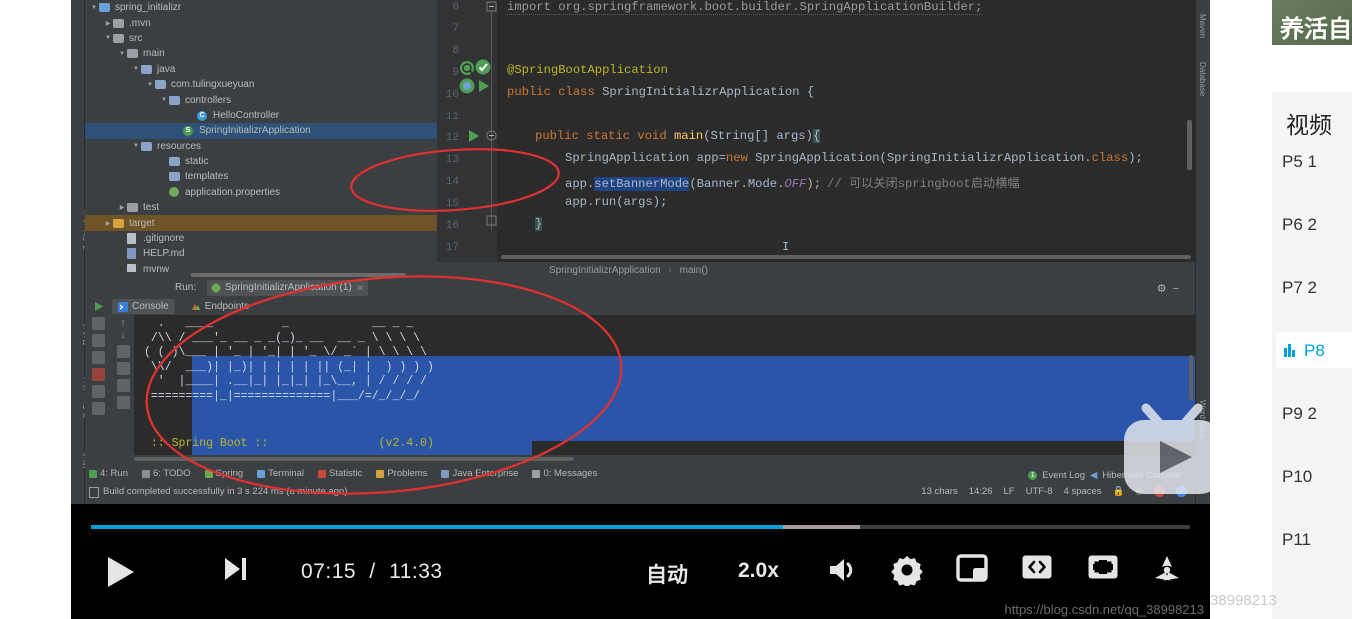 This screenshot has height=619, width=1352. I want to click on tree-item: application.properties, so click(261, 192).